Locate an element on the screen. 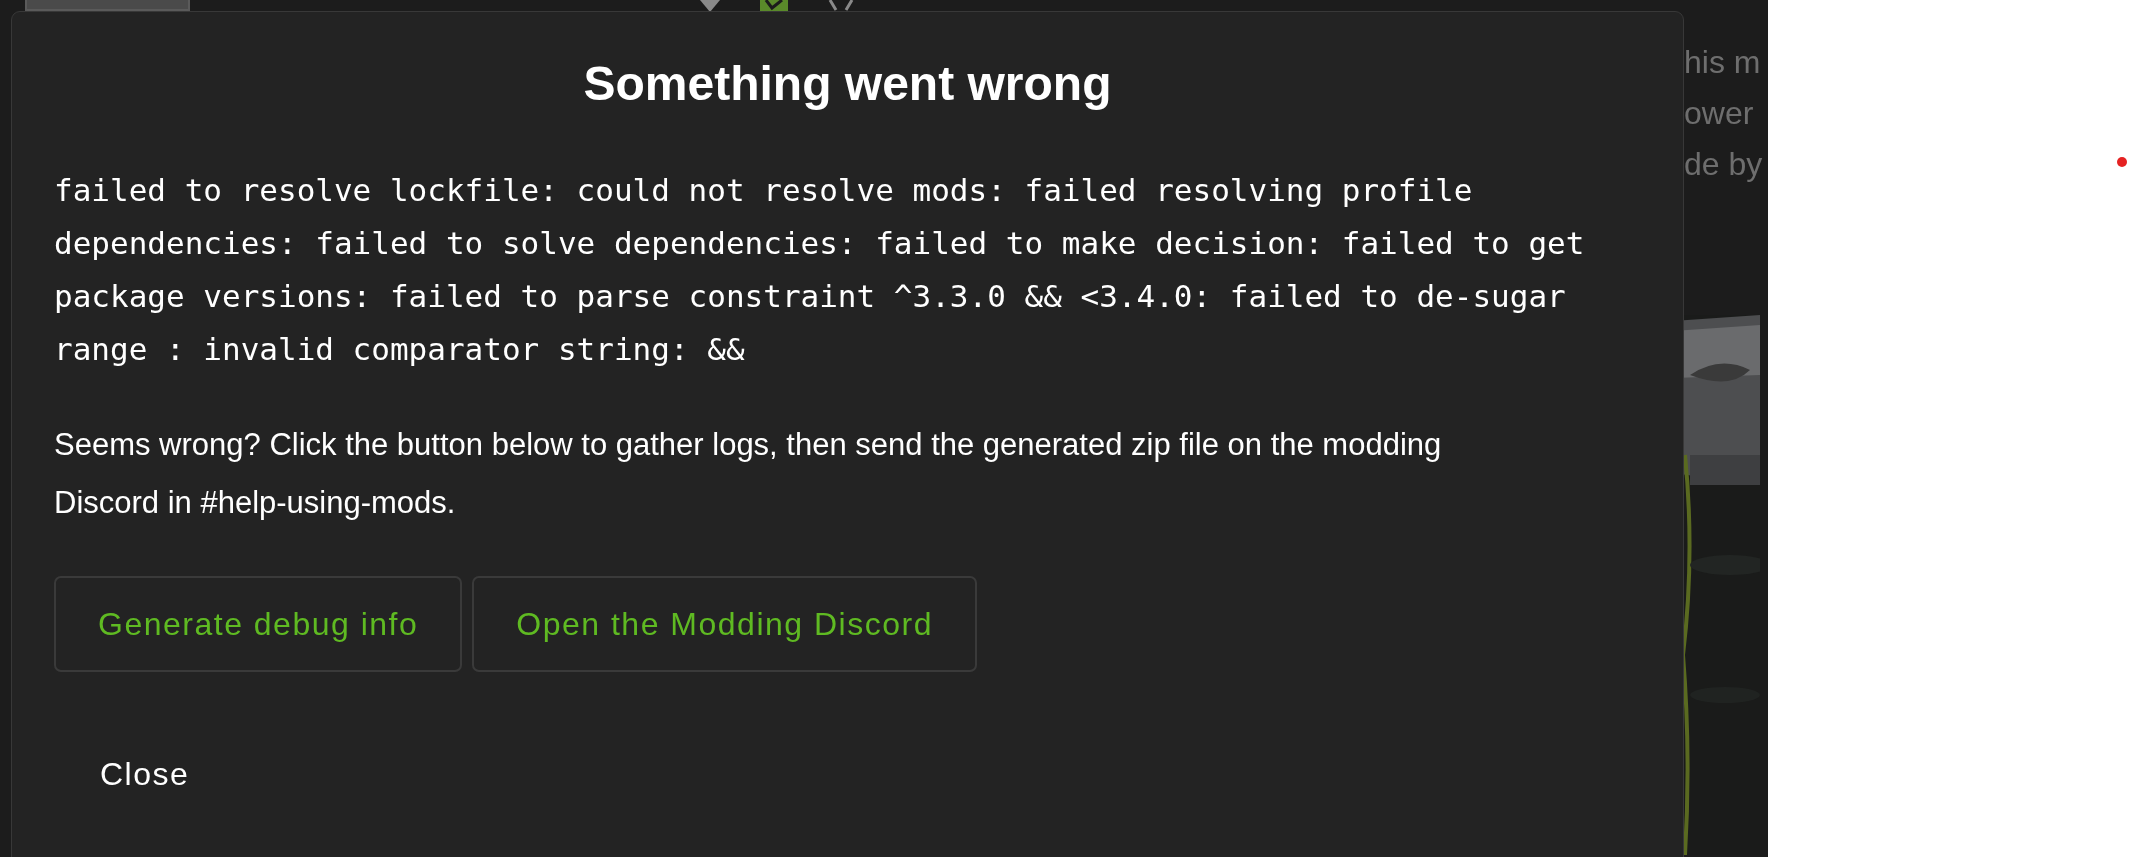  checkbox-icon is located at coordinates (774, 6).